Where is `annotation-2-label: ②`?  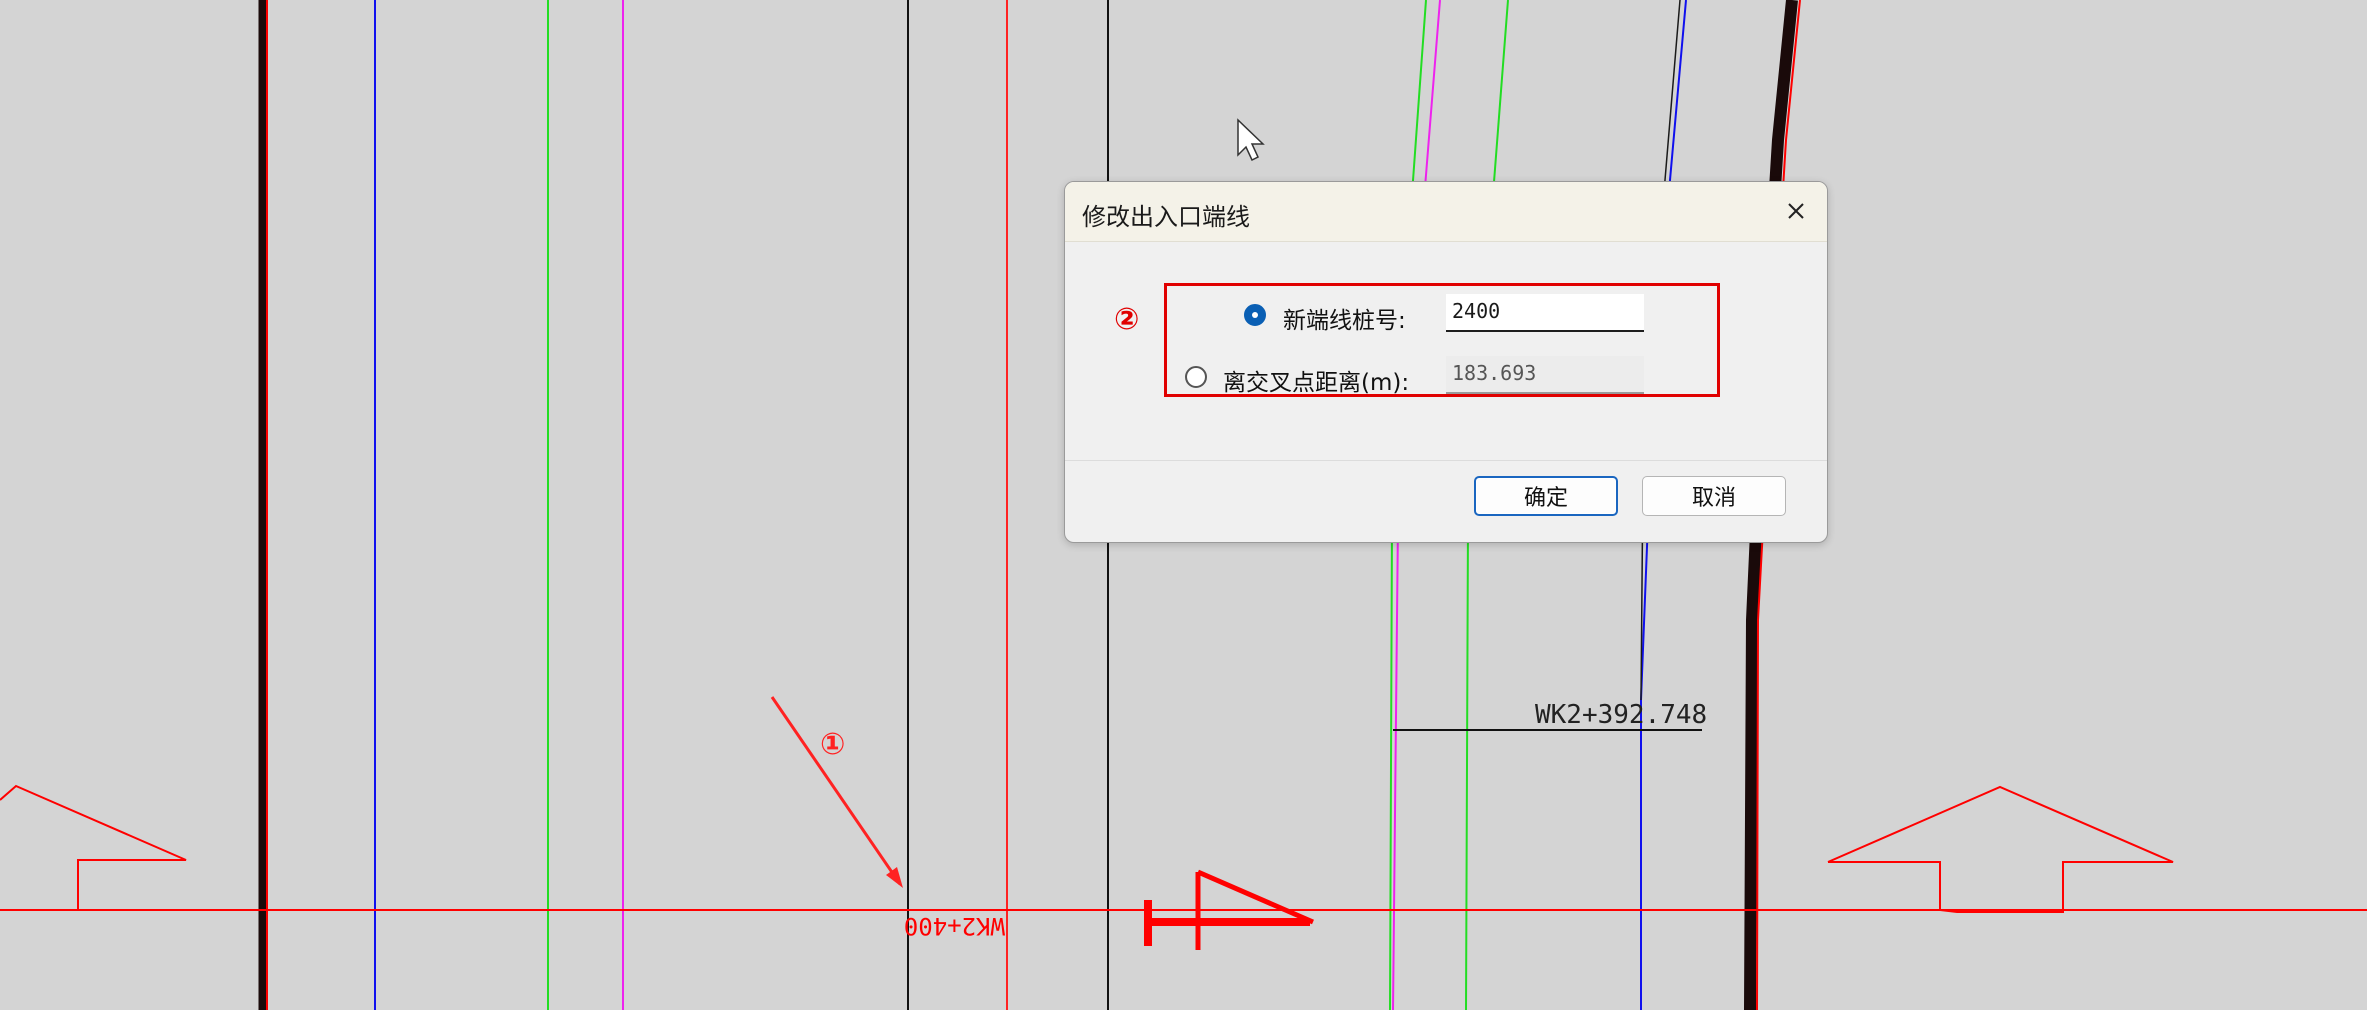
annotation-2-label: ② is located at coordinates (1127, 319).